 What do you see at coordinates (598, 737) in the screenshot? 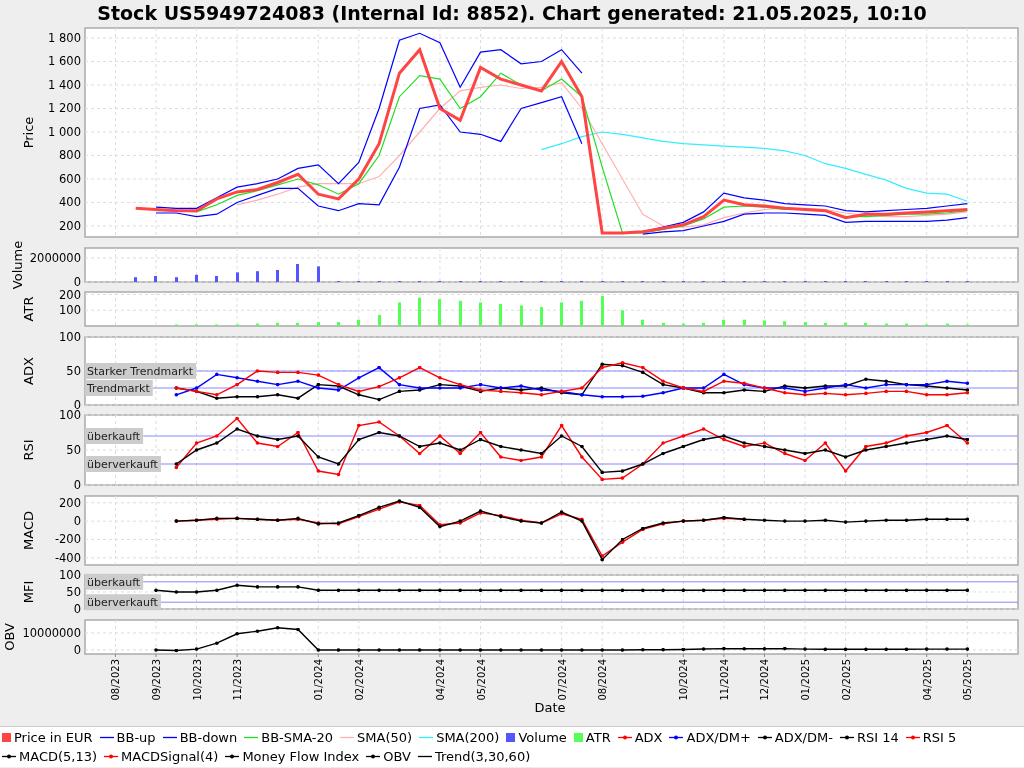
I see `legend-label: ATR` at bounding box center [598, 737].